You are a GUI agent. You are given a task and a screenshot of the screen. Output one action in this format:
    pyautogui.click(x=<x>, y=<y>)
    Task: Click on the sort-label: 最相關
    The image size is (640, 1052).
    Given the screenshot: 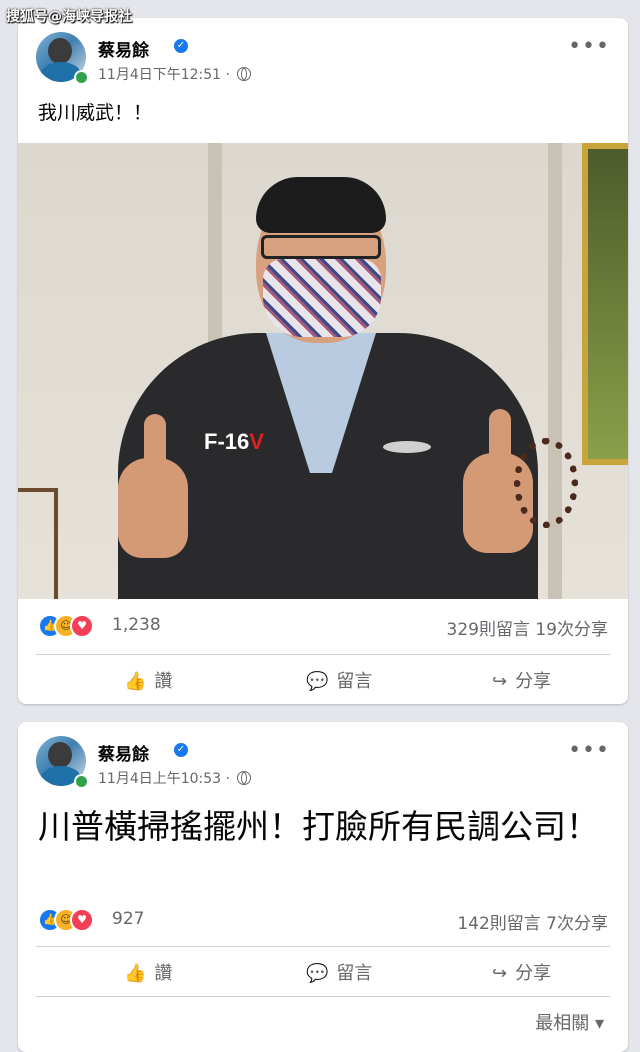 What is the action you would take?
    pyautogui.click(x=562, y=1023)
    